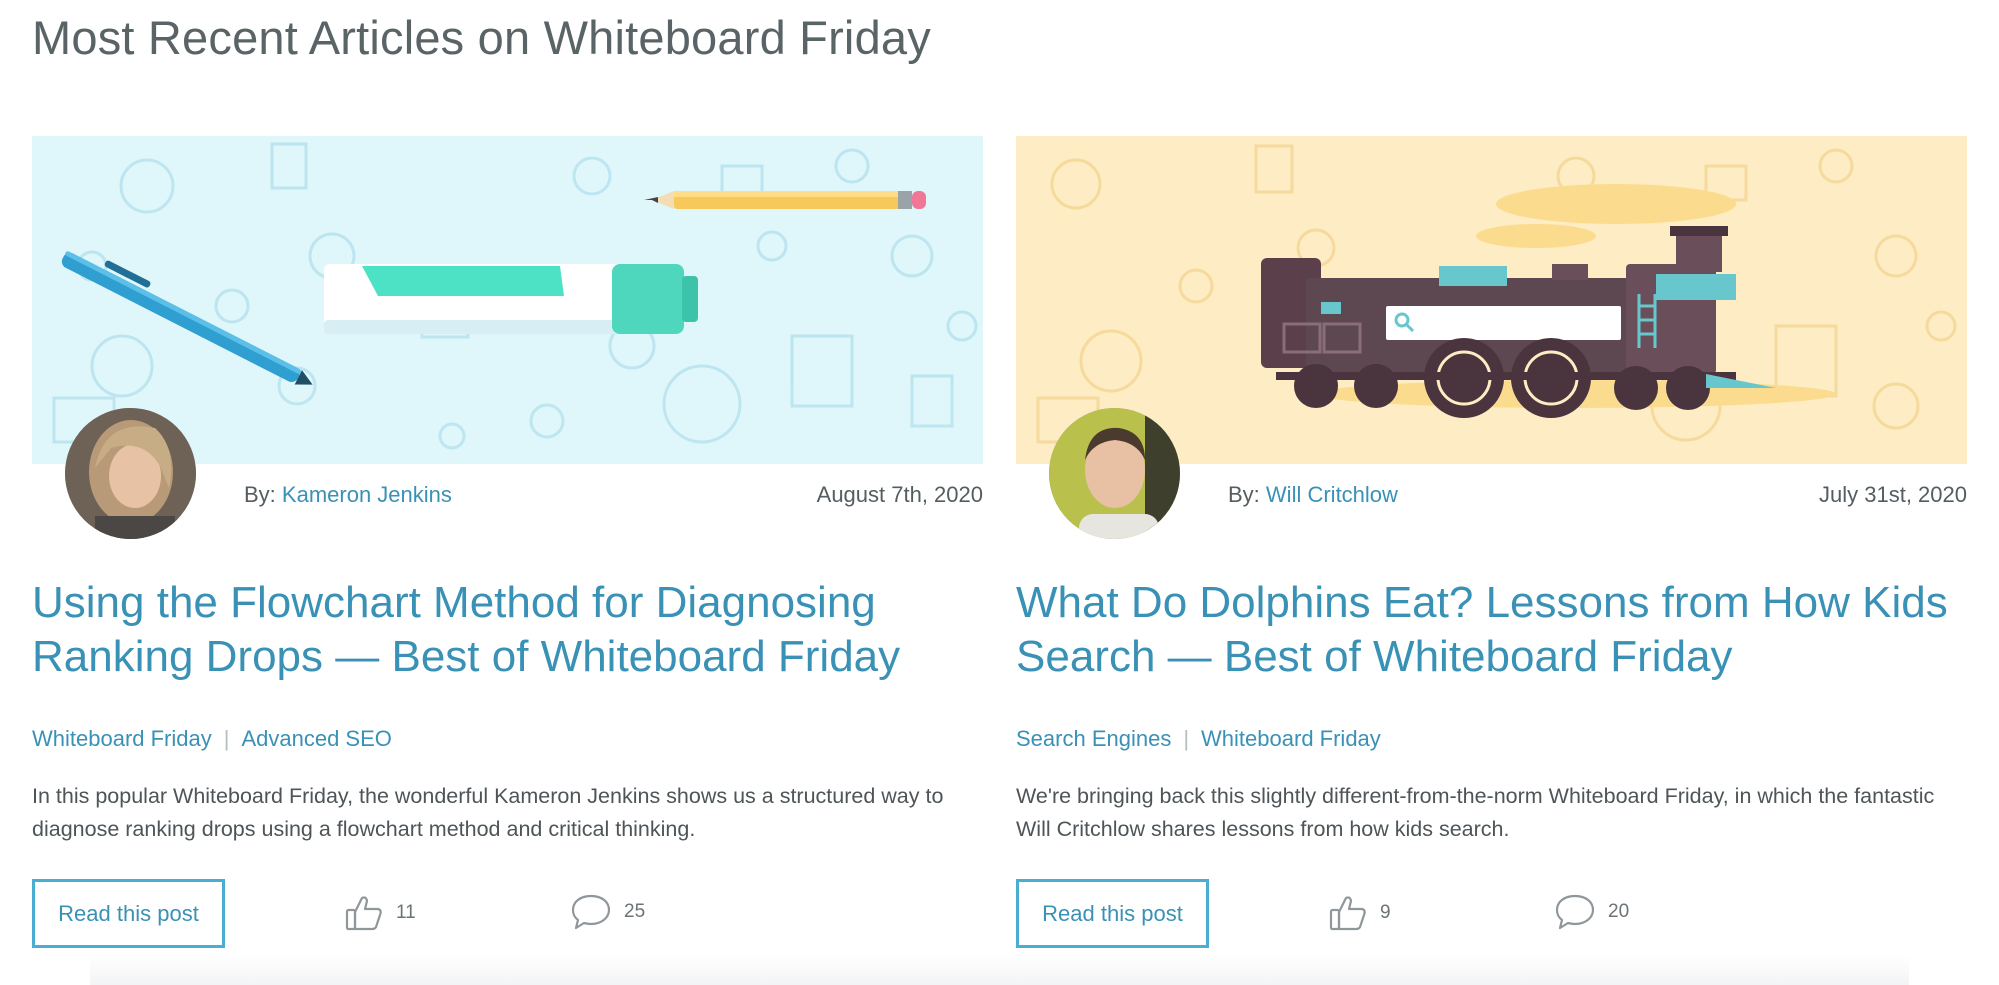  What do you see at coordinates (367, 494) in the screenshot?
I see `author-link: Kameron Jenkins` at bounding box center [367, 494].